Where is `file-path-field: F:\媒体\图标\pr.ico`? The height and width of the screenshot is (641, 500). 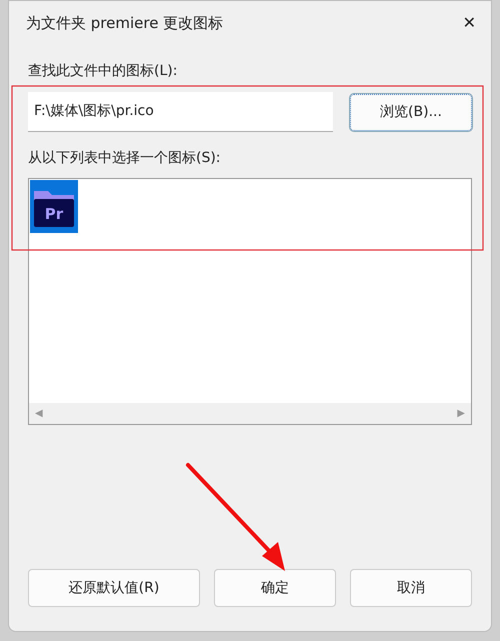 file-path-field: F:\媒体\图标\pr.ico is located at coordinates (180, 112).